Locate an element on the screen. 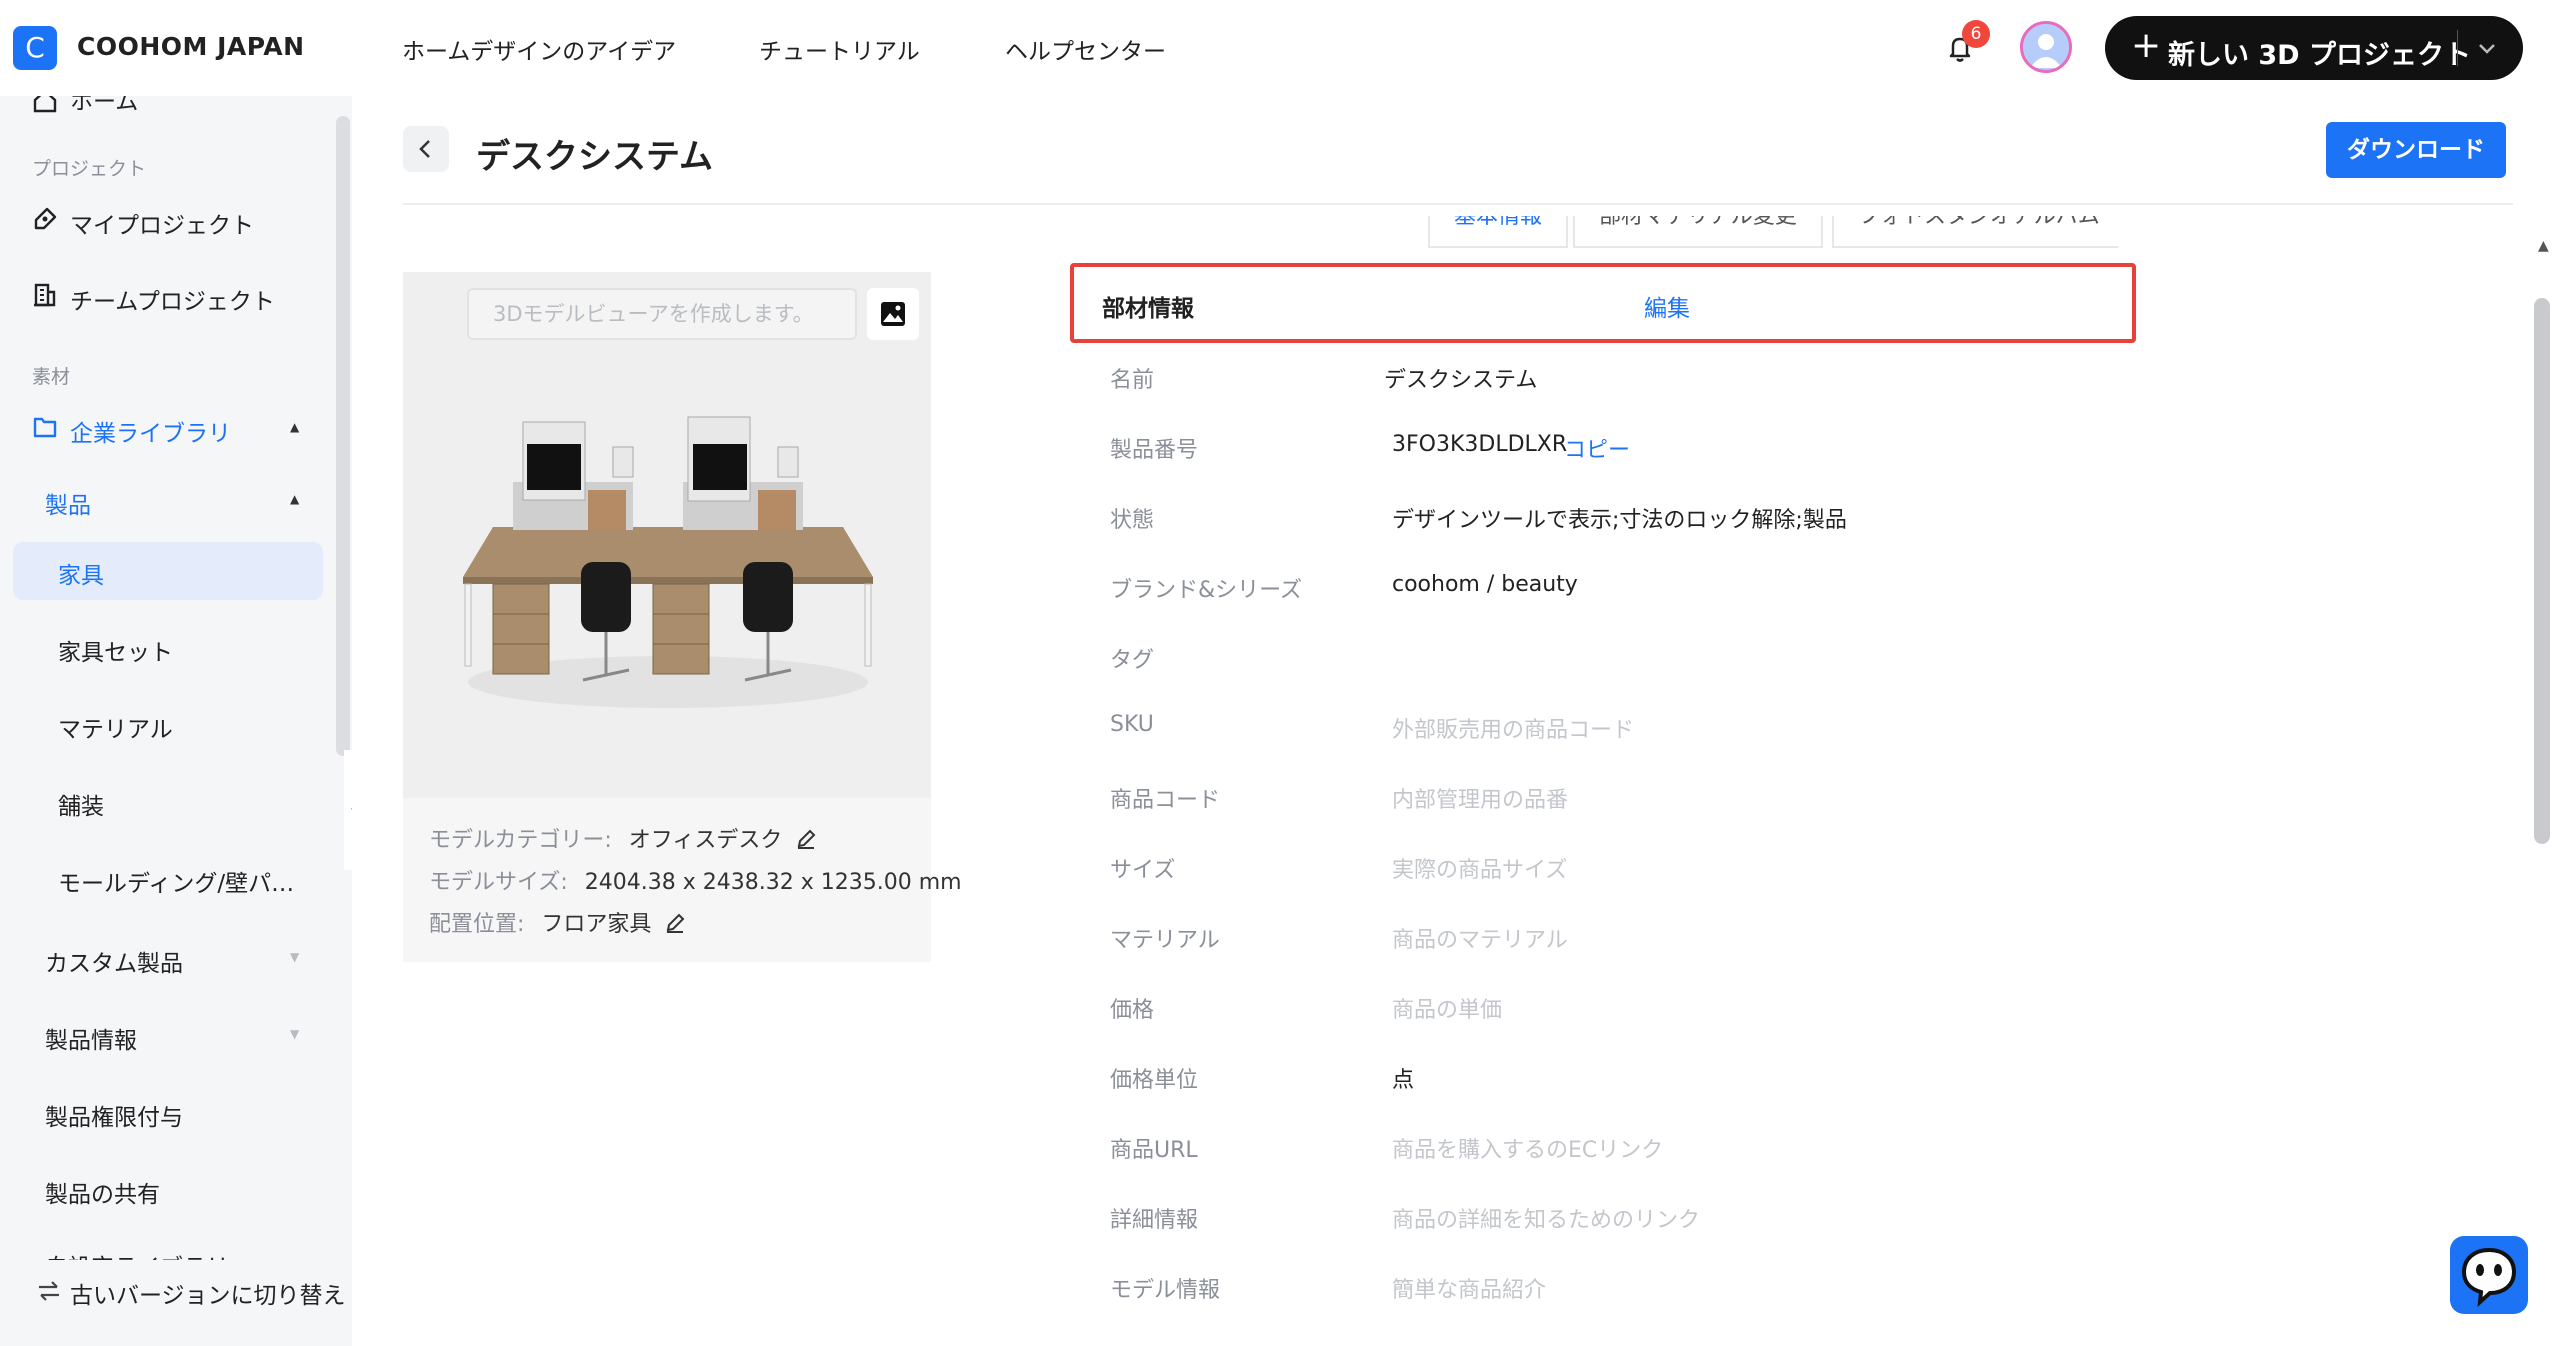  sidebar-item-custom-products: カスタム製品 is located at coordinates (114, 961).